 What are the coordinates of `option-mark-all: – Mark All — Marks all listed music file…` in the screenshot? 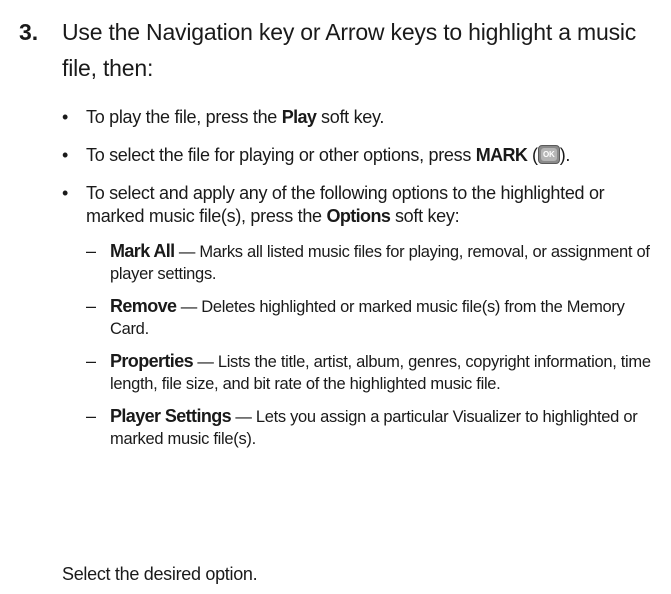 It's located at (376, 262).